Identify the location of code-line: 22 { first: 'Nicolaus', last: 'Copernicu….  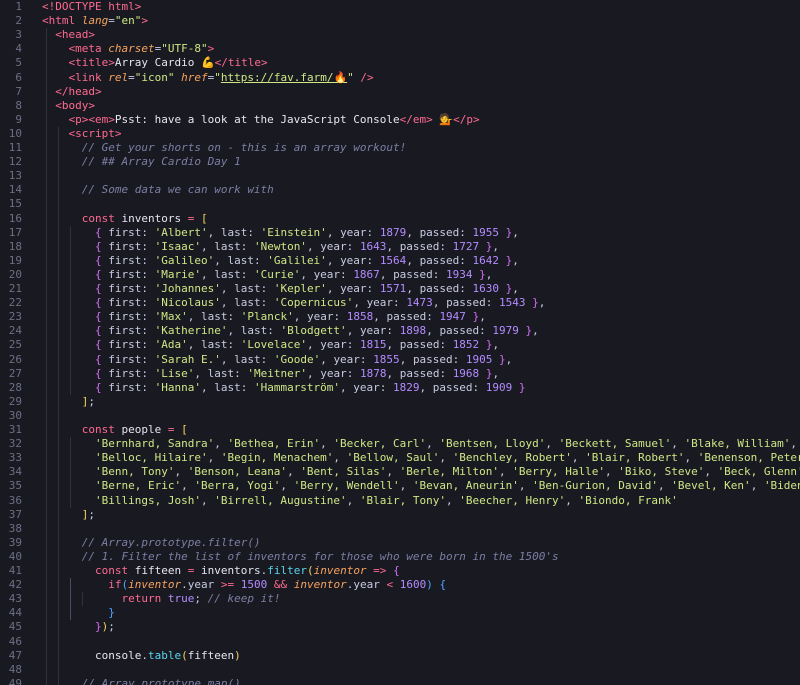
(400, 303).